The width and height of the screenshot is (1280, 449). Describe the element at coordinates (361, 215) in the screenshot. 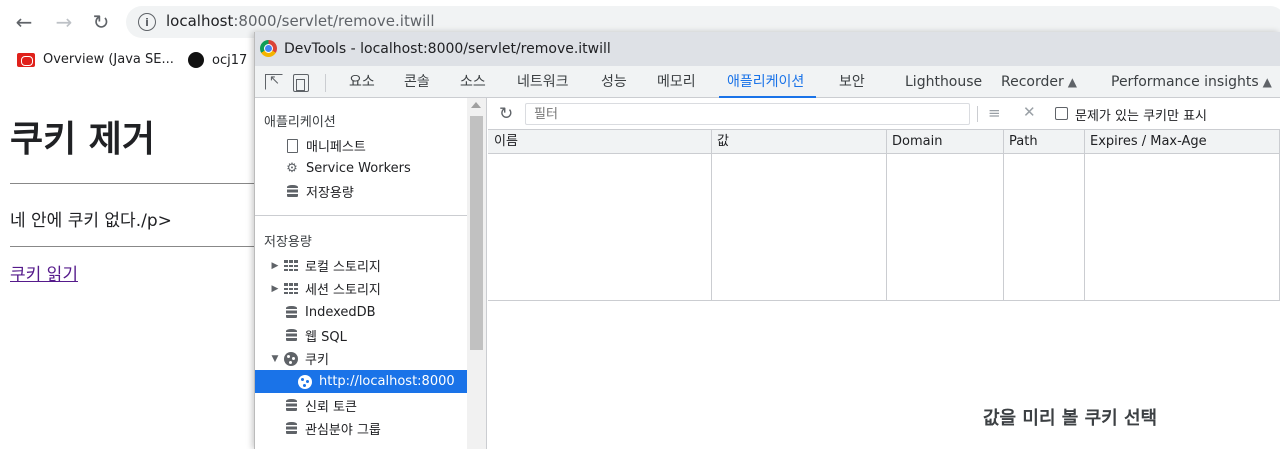

I see `sidebar-divider` at that location.